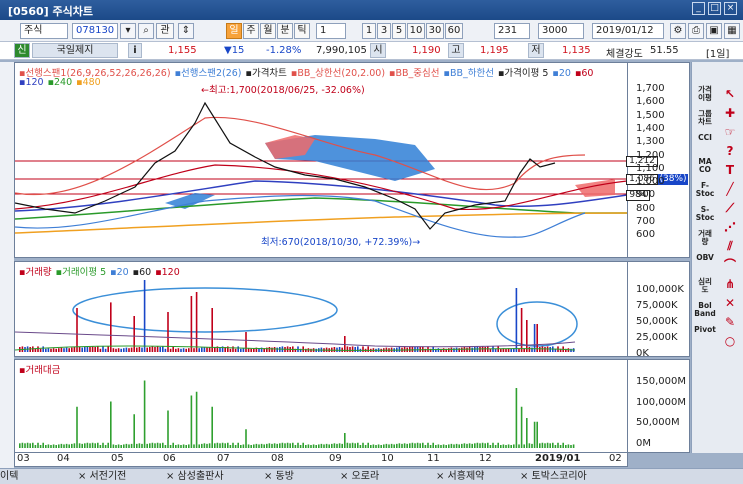 This screenshot has width=743, height=484. What do you see at coordinates (512, 31) in the screenshot?
I see `count-input: 231` at bounding box center [512, 31].